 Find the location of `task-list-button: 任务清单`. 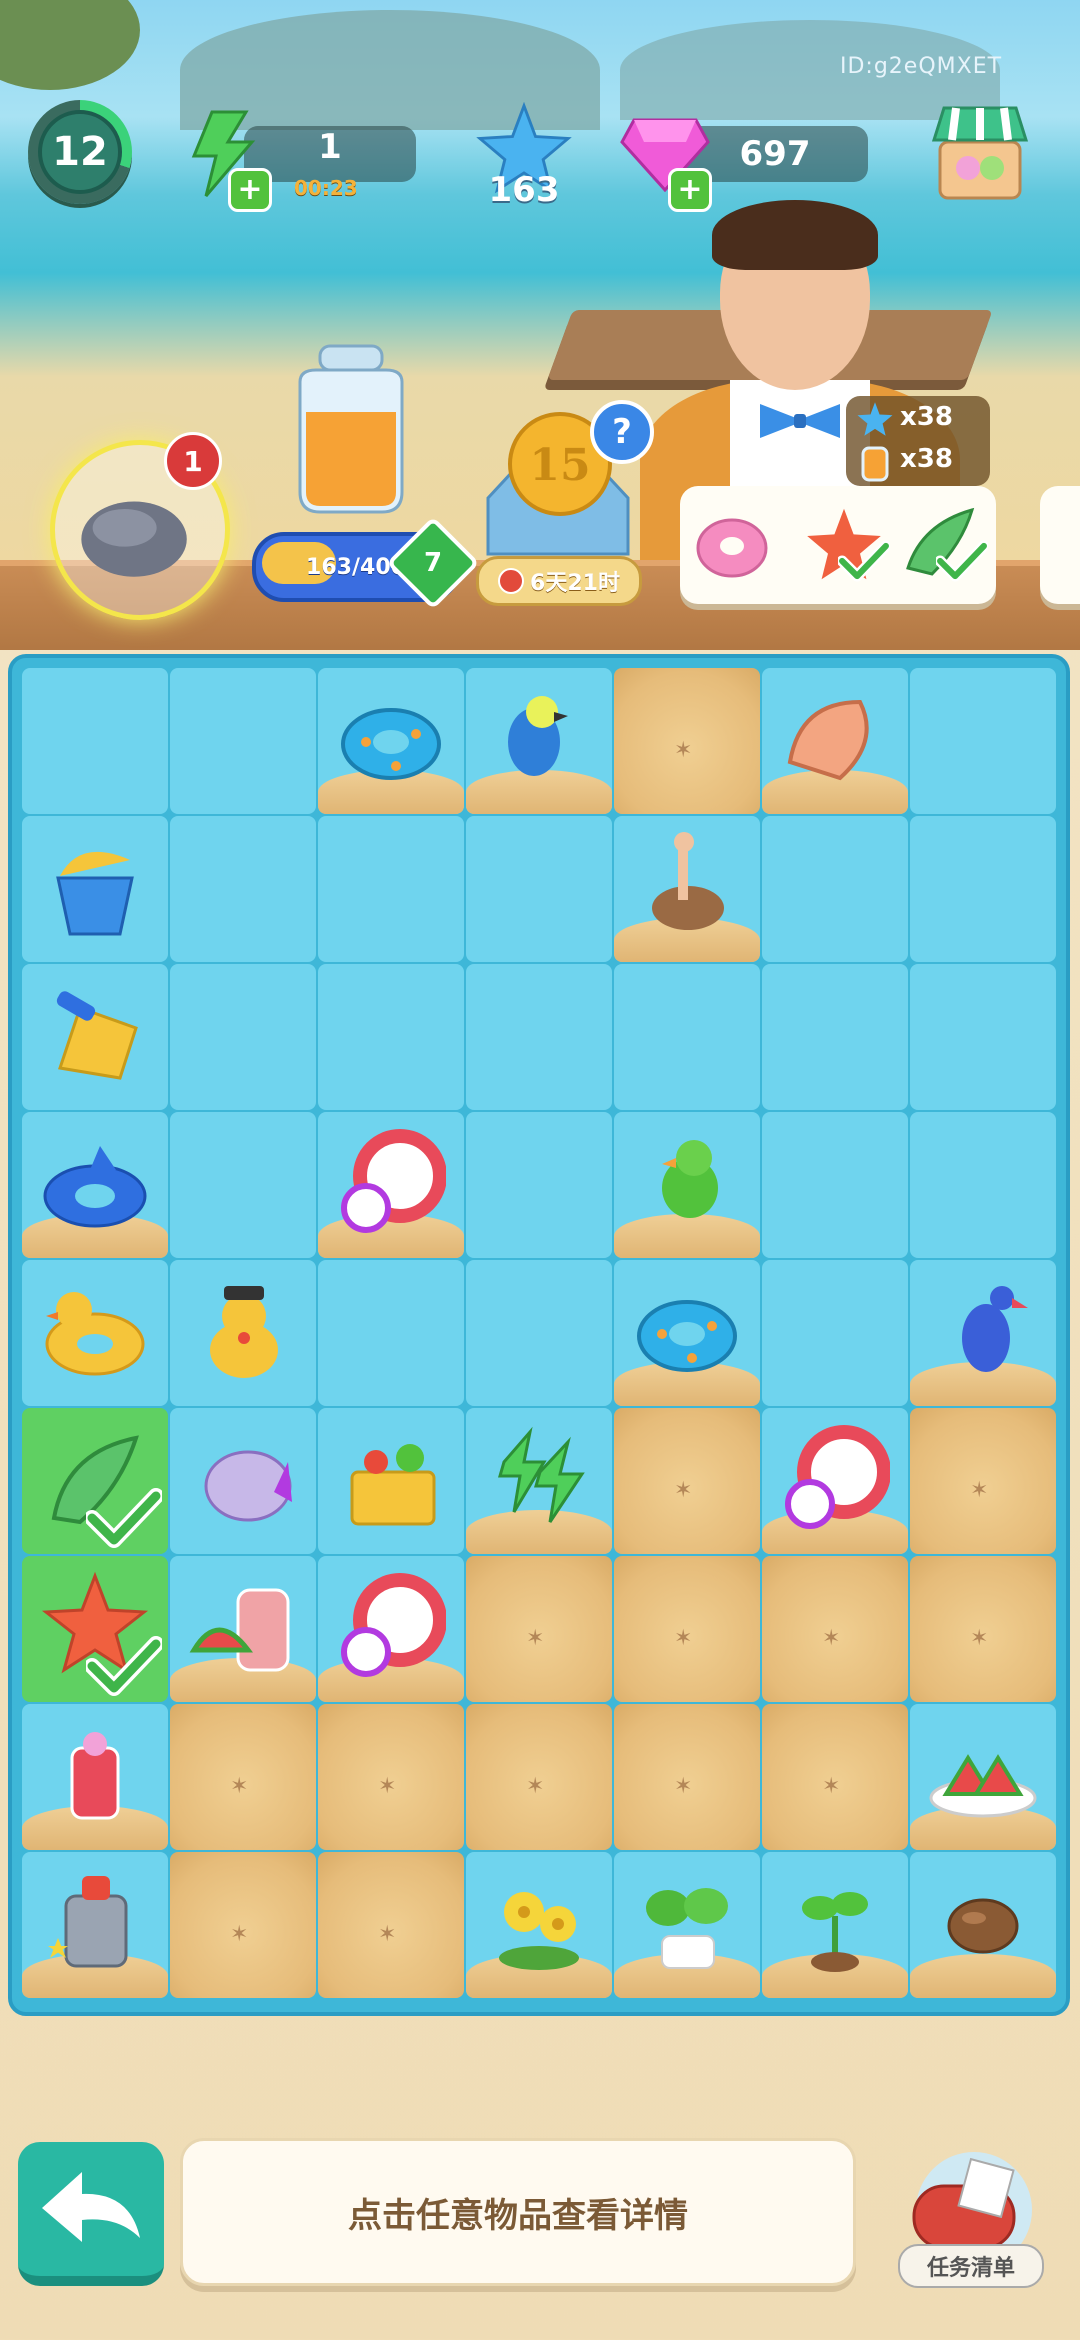

task-list-button: 任务清单 is located at coordinates (971, 2266).